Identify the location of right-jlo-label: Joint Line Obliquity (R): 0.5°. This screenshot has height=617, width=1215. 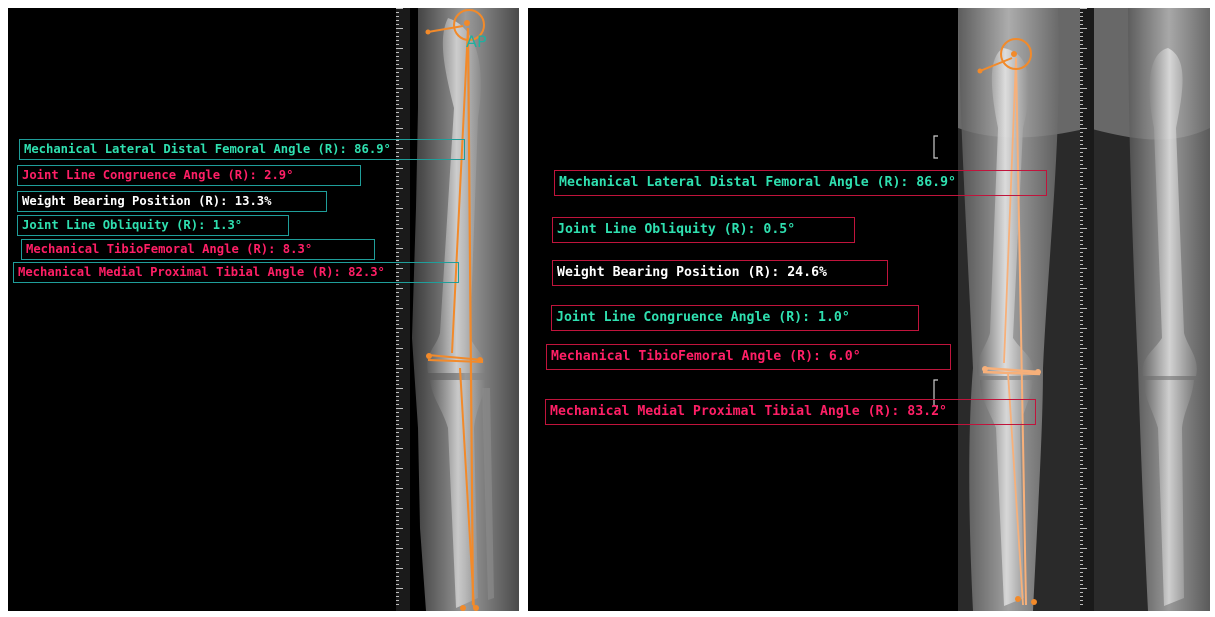
(703, 230).